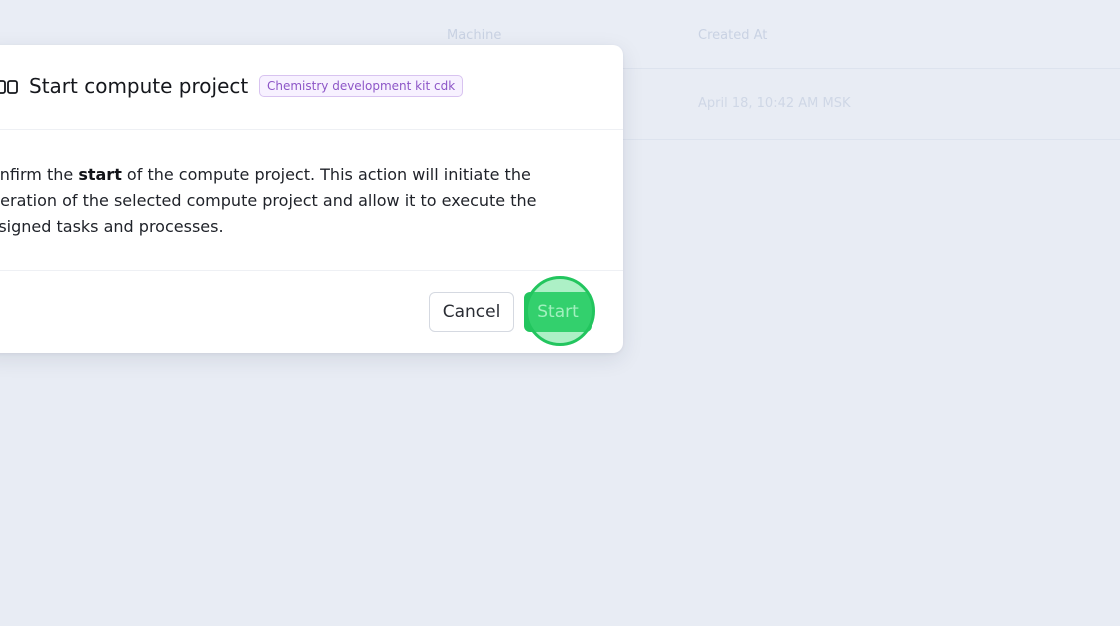 The width and height of the screenshot is (1120, 626). Describe the element at coordinates (112, 226) in the screenshot. I see `message-line-3: ssigned tasks and processes.` at that location.